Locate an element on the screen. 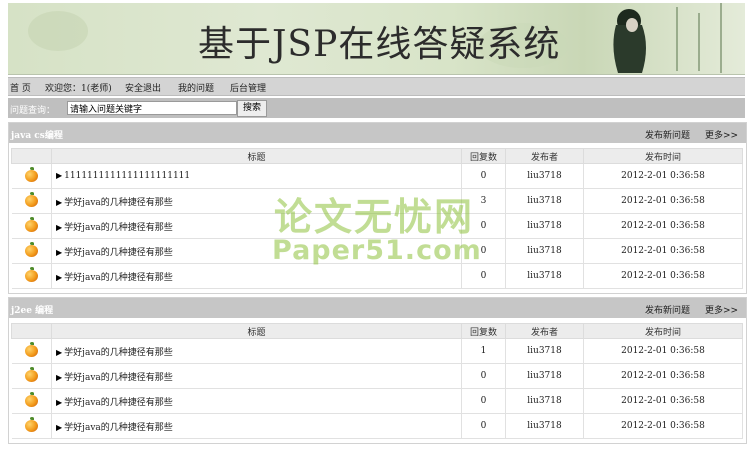 This screenshot has height=454, width=751. nav-home: 首 页 is located at coordinates (20, 87).